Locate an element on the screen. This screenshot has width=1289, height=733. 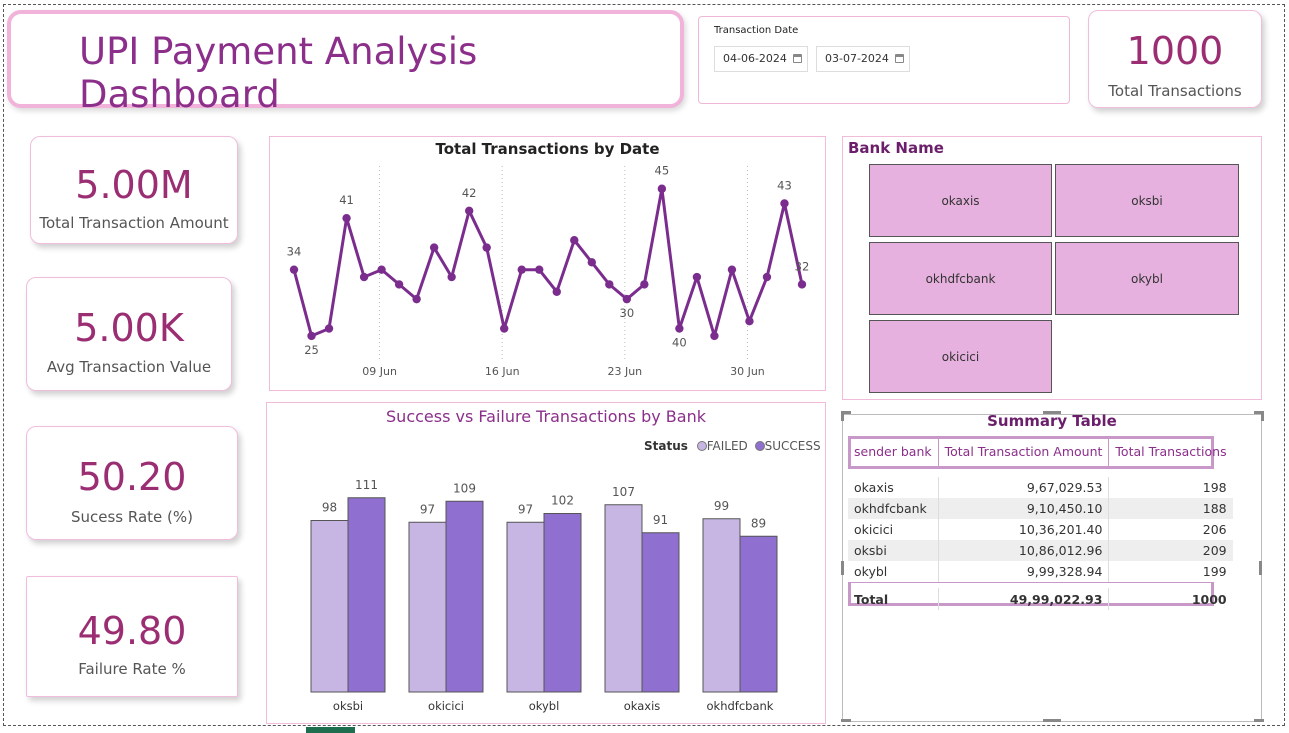
kpi-failure-rate-value: 49.80 is located at coordinates (132, 631).